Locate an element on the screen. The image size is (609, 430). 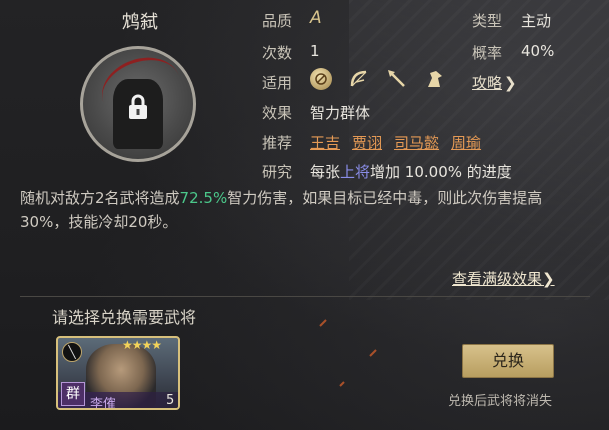
horse-icon is located at coordinates (435, 81).